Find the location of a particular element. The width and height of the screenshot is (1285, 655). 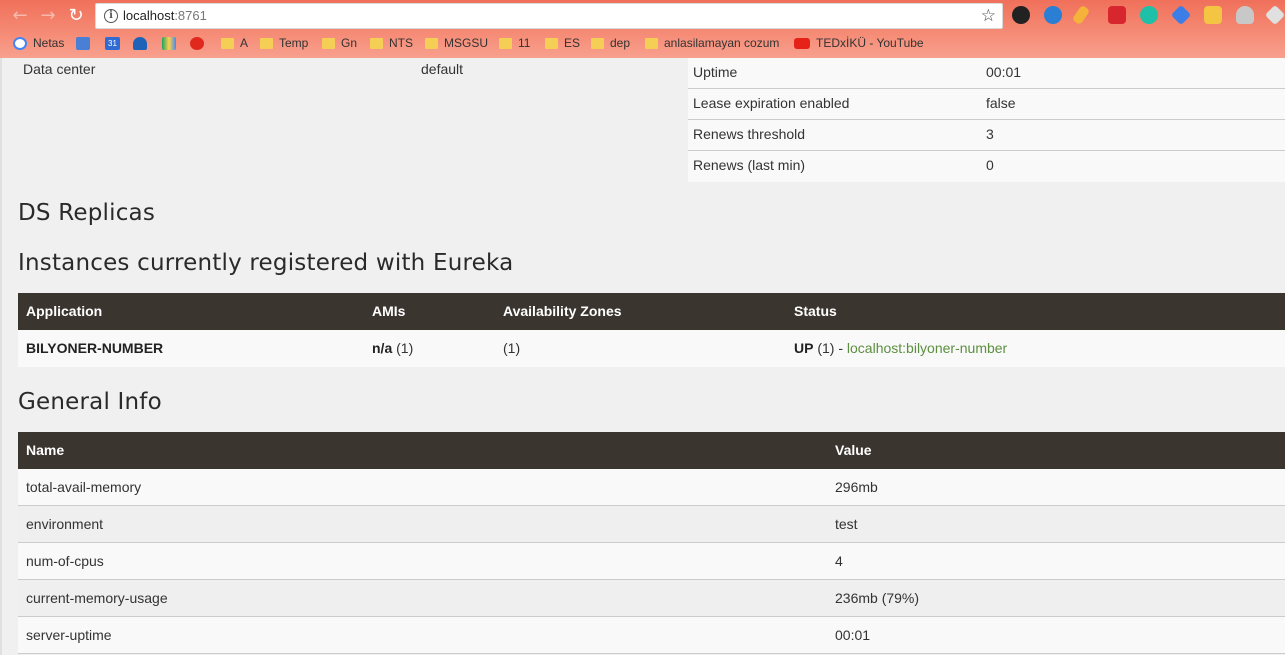

tomato-icon is located at coordinates (197, 43).